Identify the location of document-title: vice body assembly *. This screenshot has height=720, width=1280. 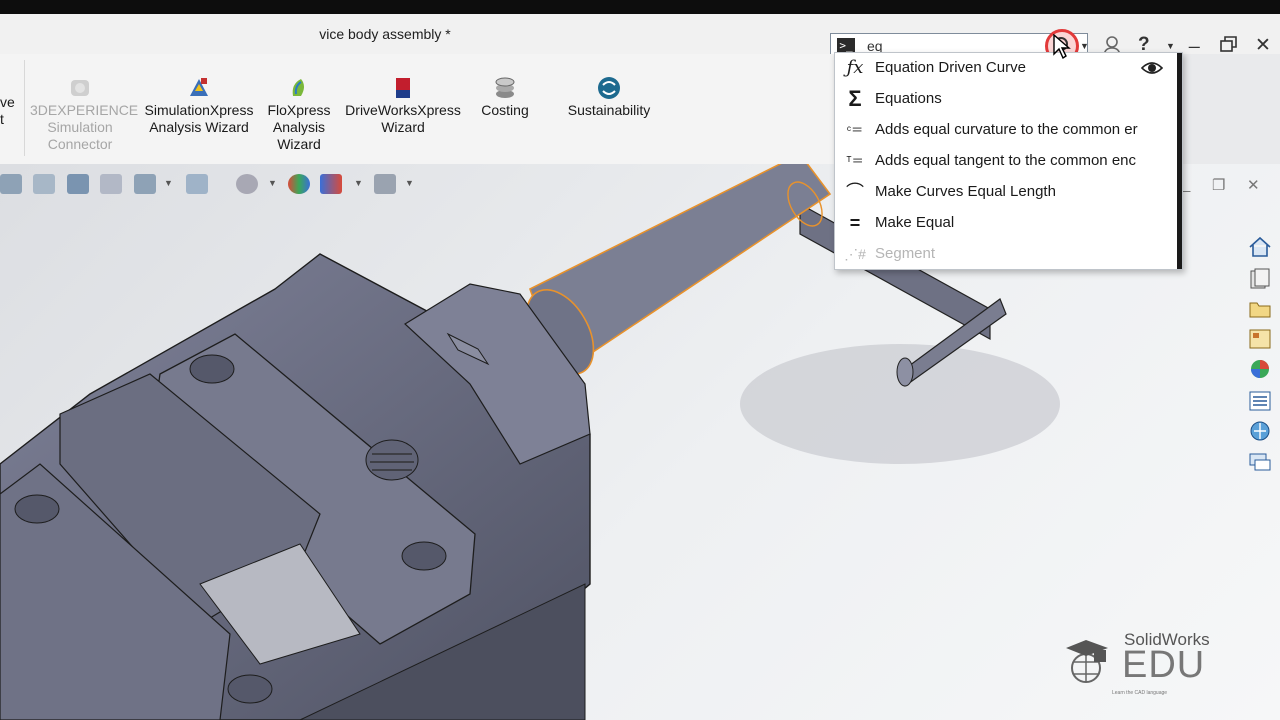
(385, 34).